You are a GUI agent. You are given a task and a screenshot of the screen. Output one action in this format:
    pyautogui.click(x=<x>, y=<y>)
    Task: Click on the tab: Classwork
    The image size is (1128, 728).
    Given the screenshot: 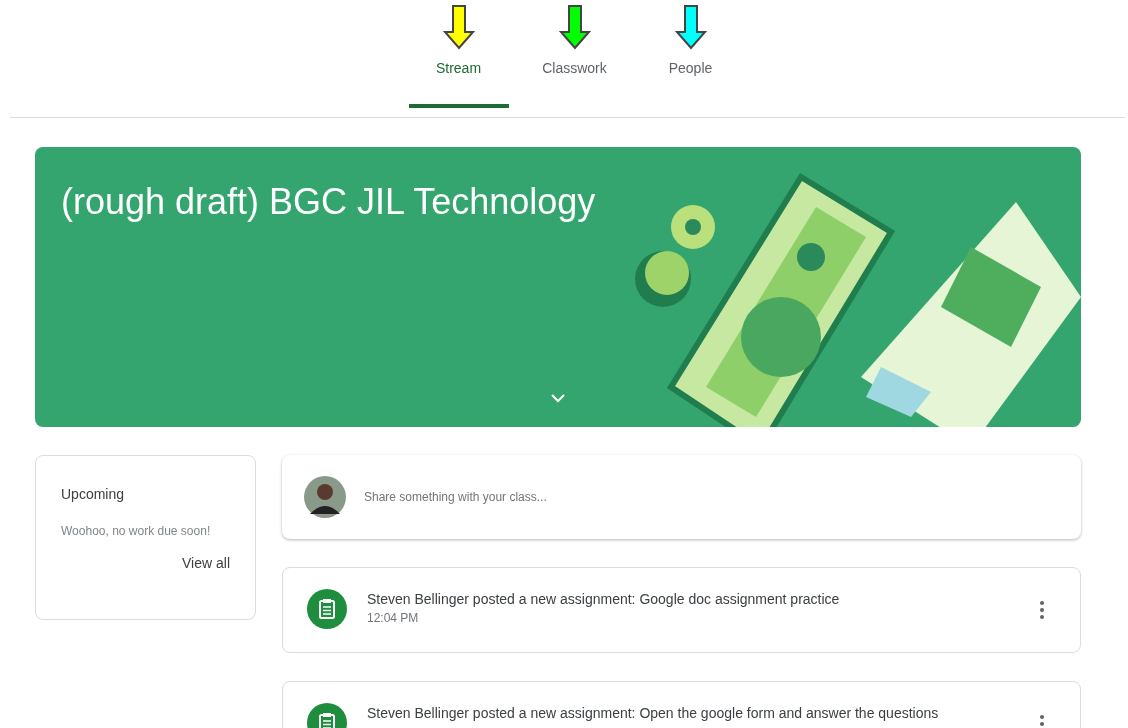 What is the action you would take?
    pyautogui.click(x=574, y=75)
    